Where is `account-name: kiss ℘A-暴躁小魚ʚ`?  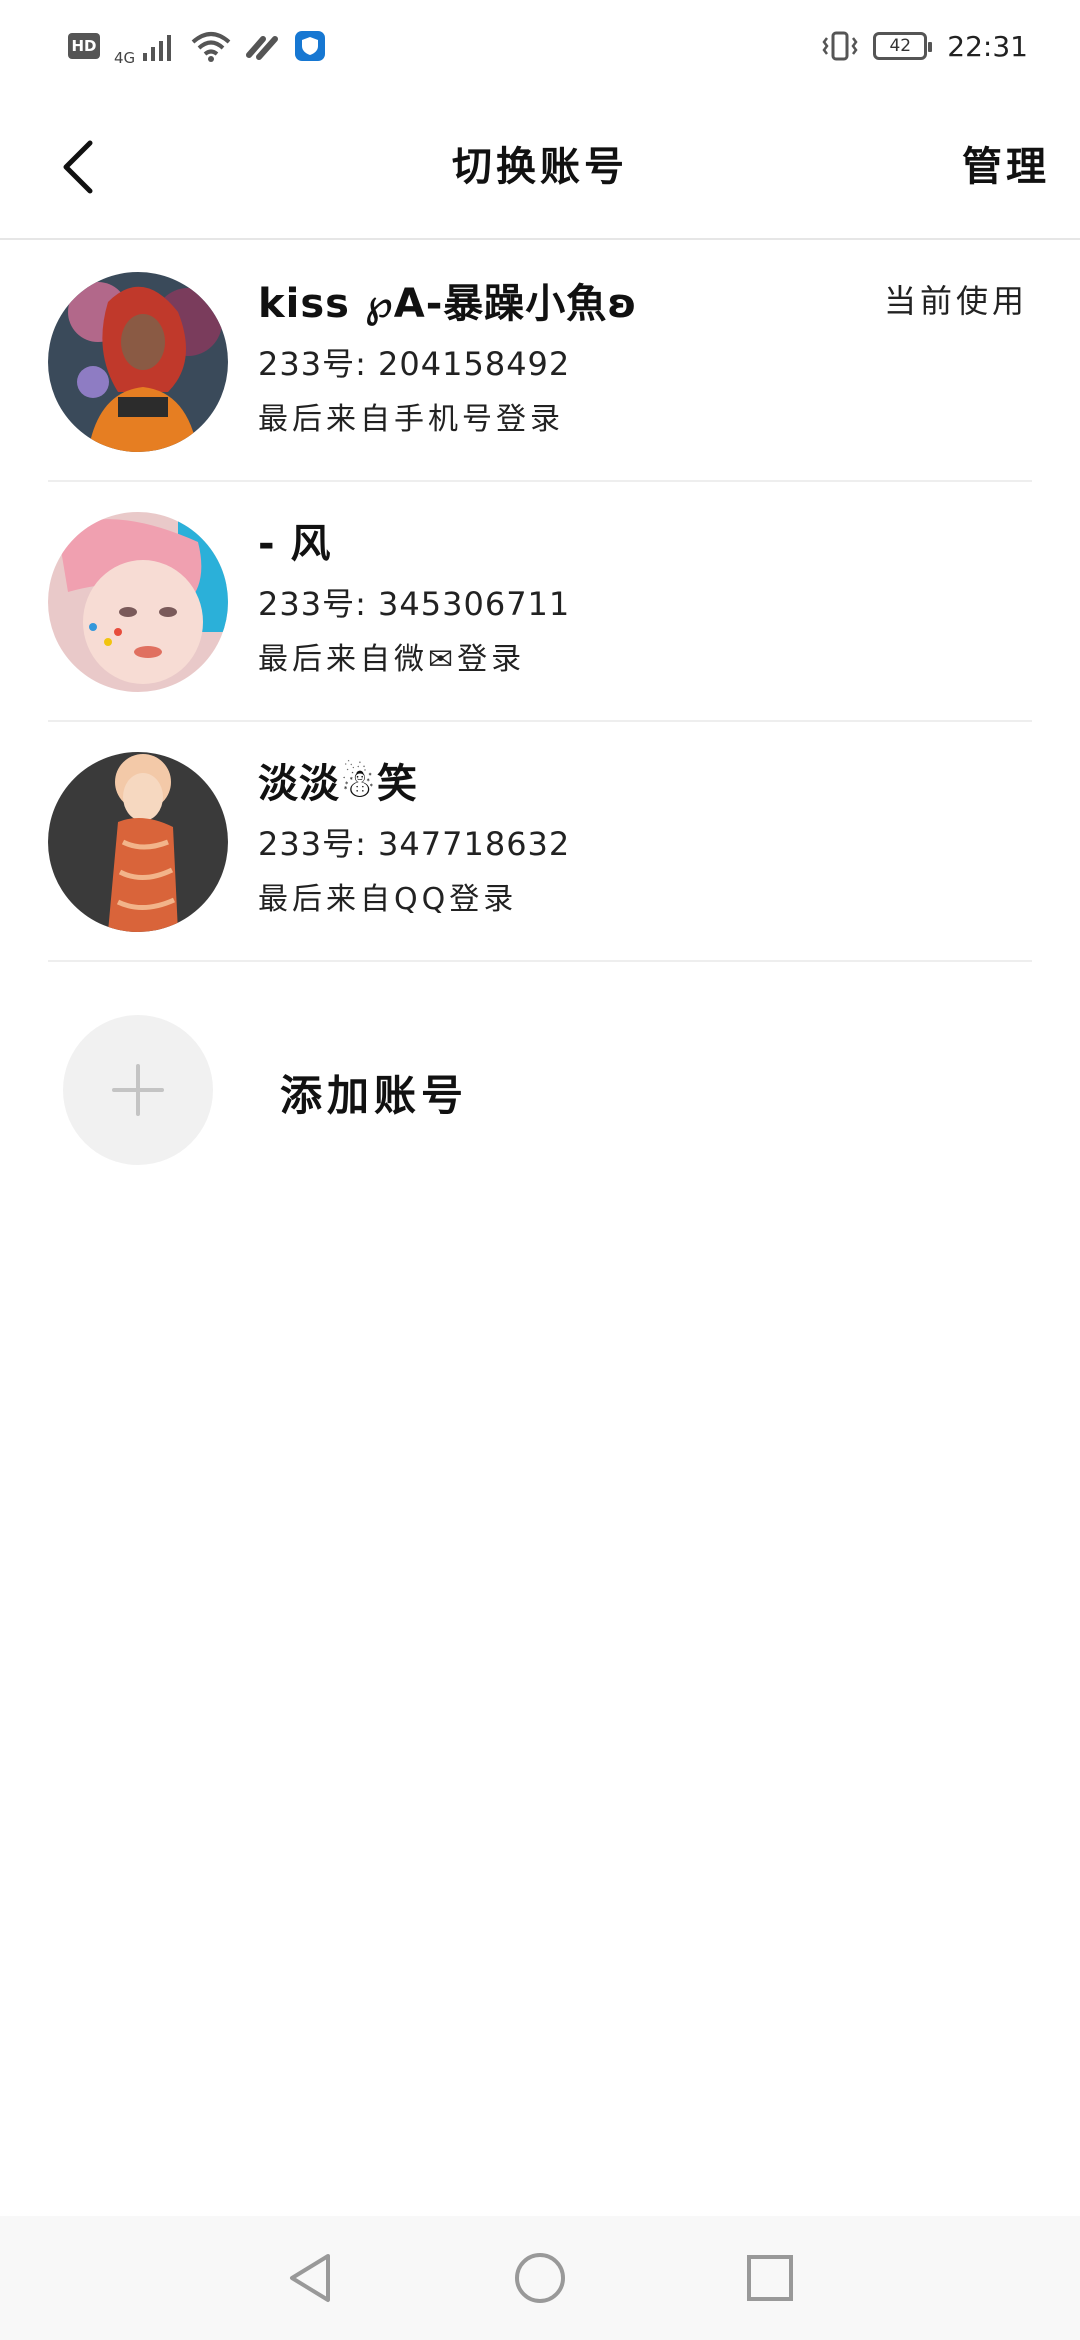 account-name: kiss ℘A-暴躁小魚ʚ is located at coordinates (448, 304).